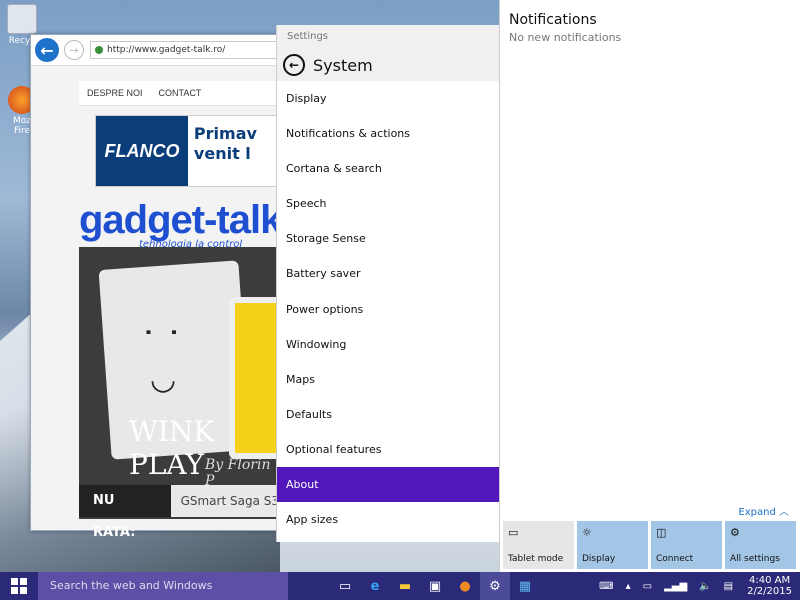 The width and height of the screenshot is (800, 600). Describe the element at coordinates (47, 50) in the screenshot. I see `back-button: ←` at that location.